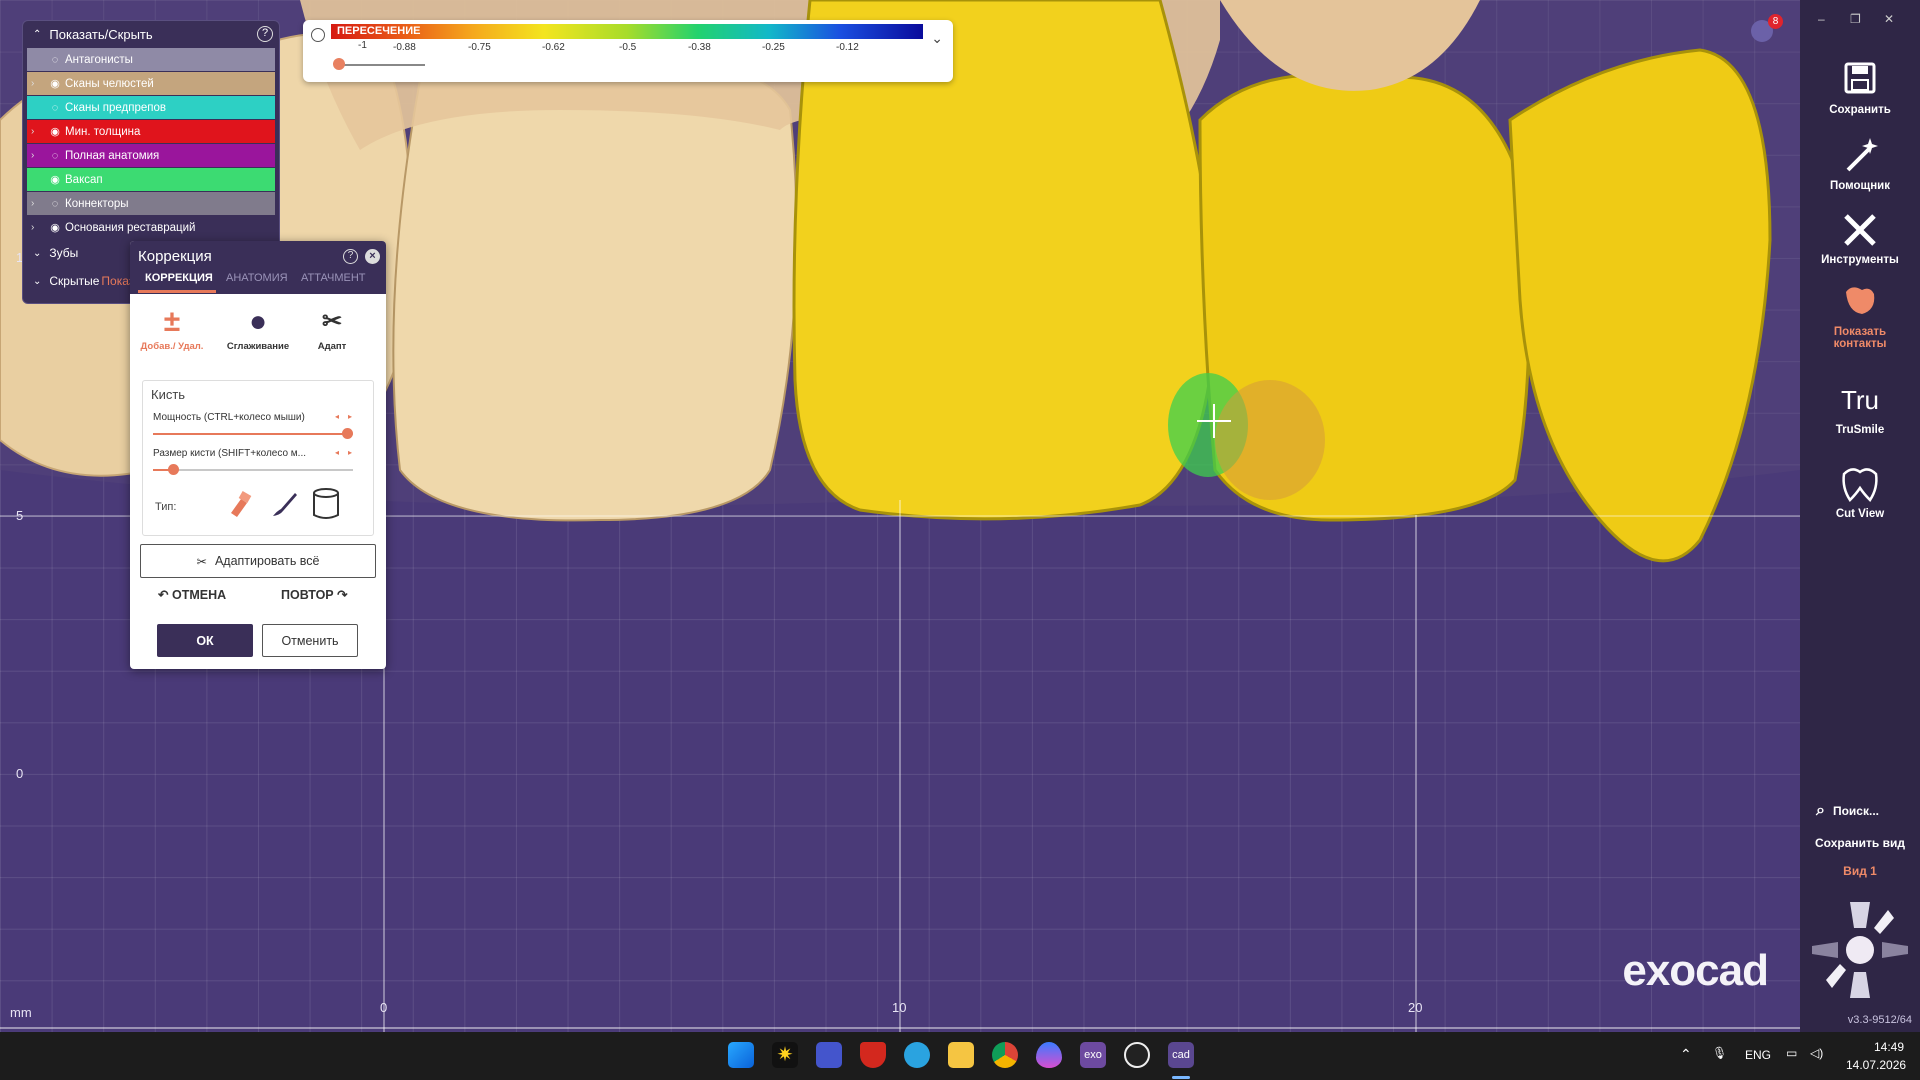  What do you see at coordinates (1860, 492) in the screenshot?
I see `cut-view-button: Cut View` at bounding box center [1860, 492].